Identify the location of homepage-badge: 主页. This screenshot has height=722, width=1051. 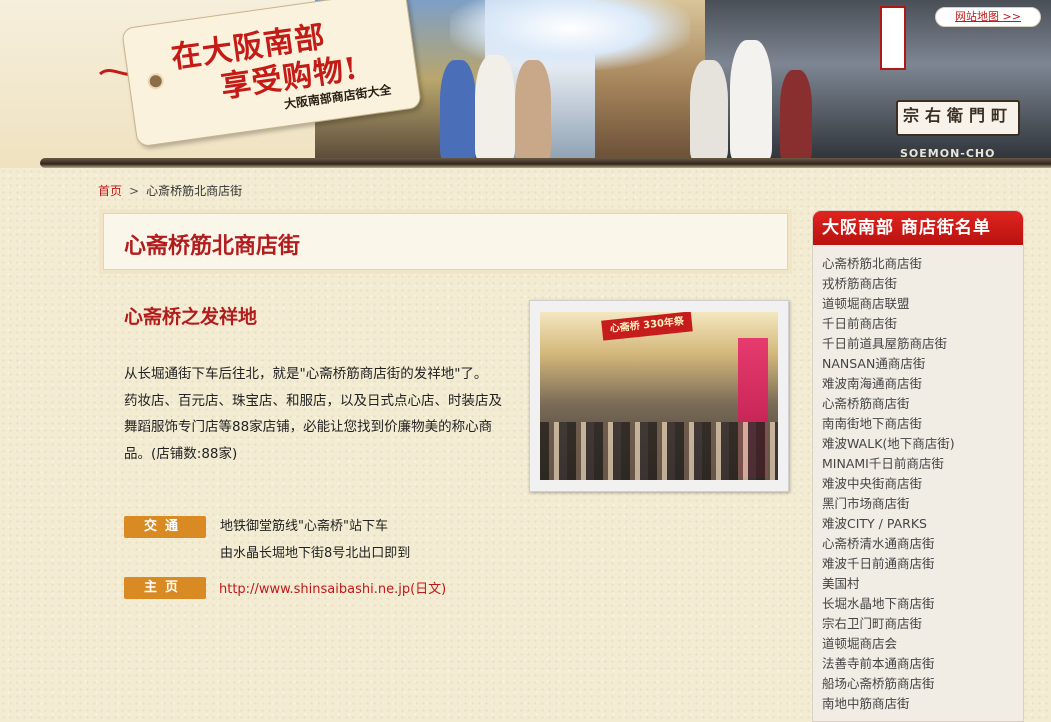
(165, 588).